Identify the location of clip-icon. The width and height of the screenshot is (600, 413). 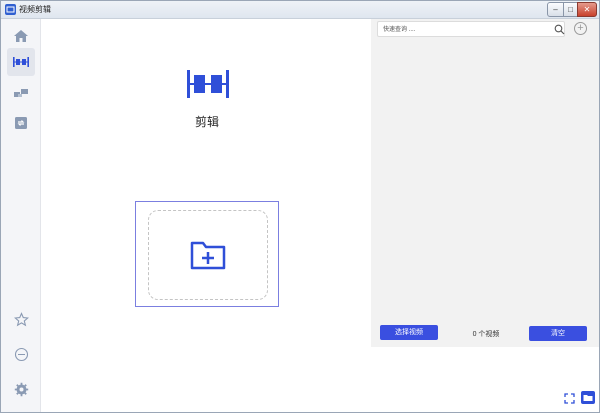
(21, 62).